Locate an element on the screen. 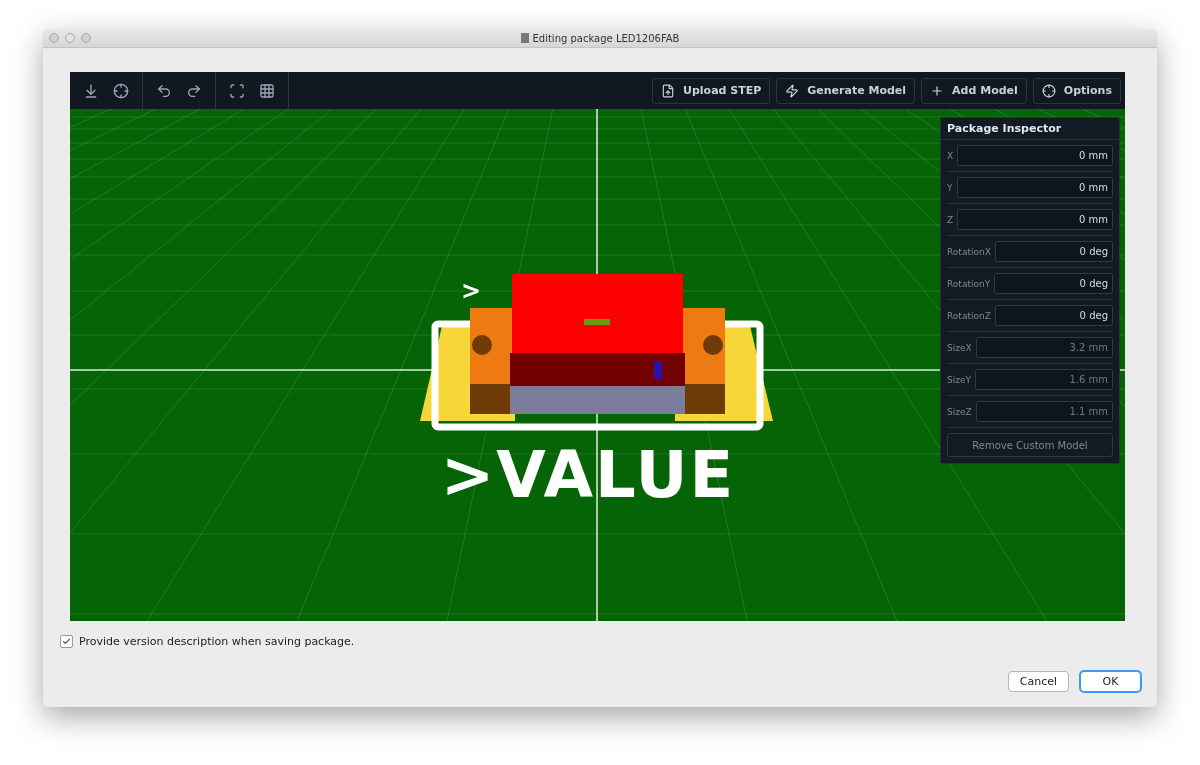  toolbar-button: Generate Model is located at coordinates (846, 90).